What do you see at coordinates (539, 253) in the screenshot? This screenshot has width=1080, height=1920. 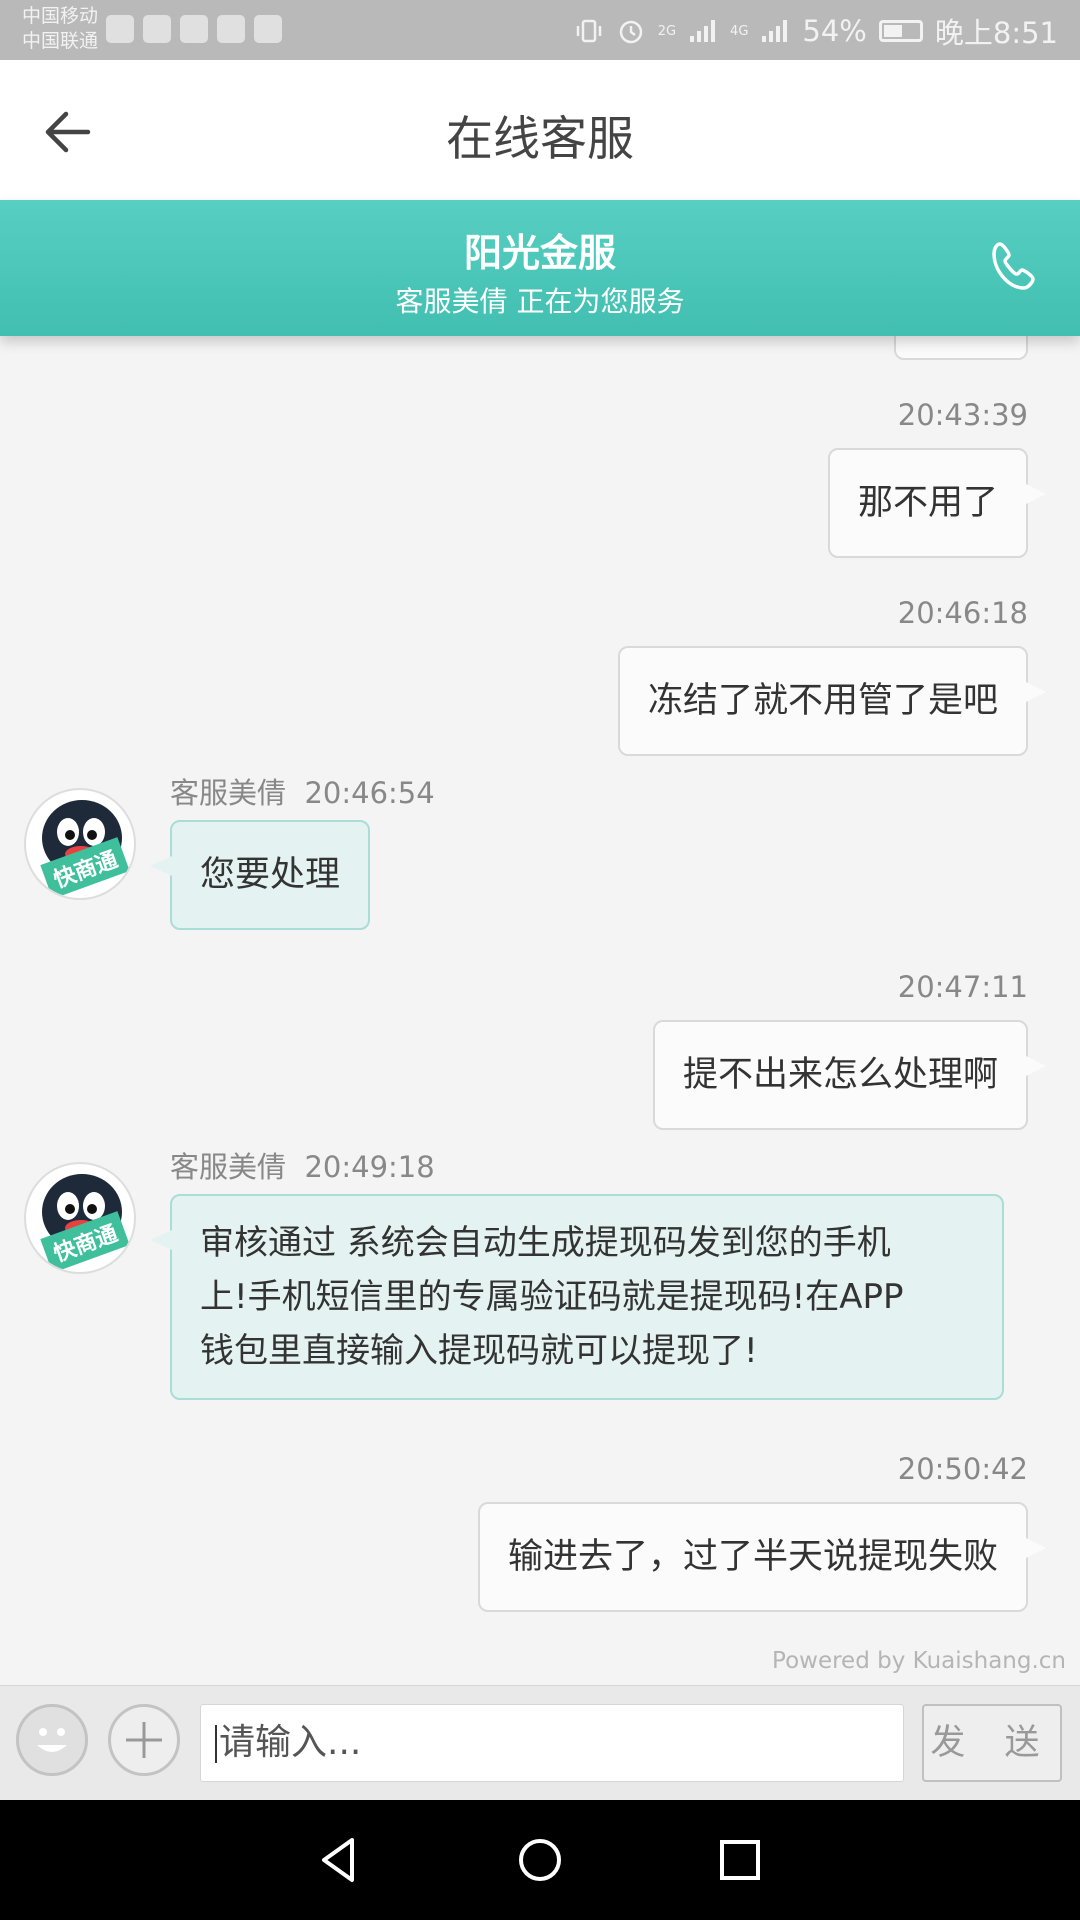 I see `service-name: 阳光金服` at bounding box center [539, 253].